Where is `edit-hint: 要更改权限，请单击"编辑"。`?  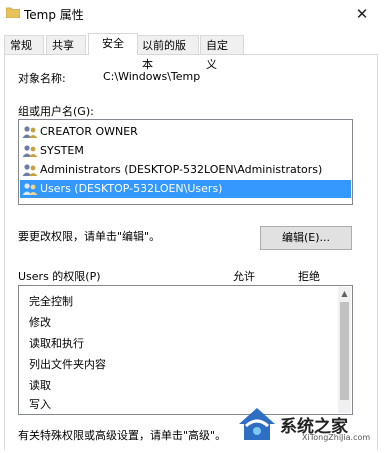
edit-hint: 要更改权限，请单击"编辑"。 is located at coordinates (89, 236).